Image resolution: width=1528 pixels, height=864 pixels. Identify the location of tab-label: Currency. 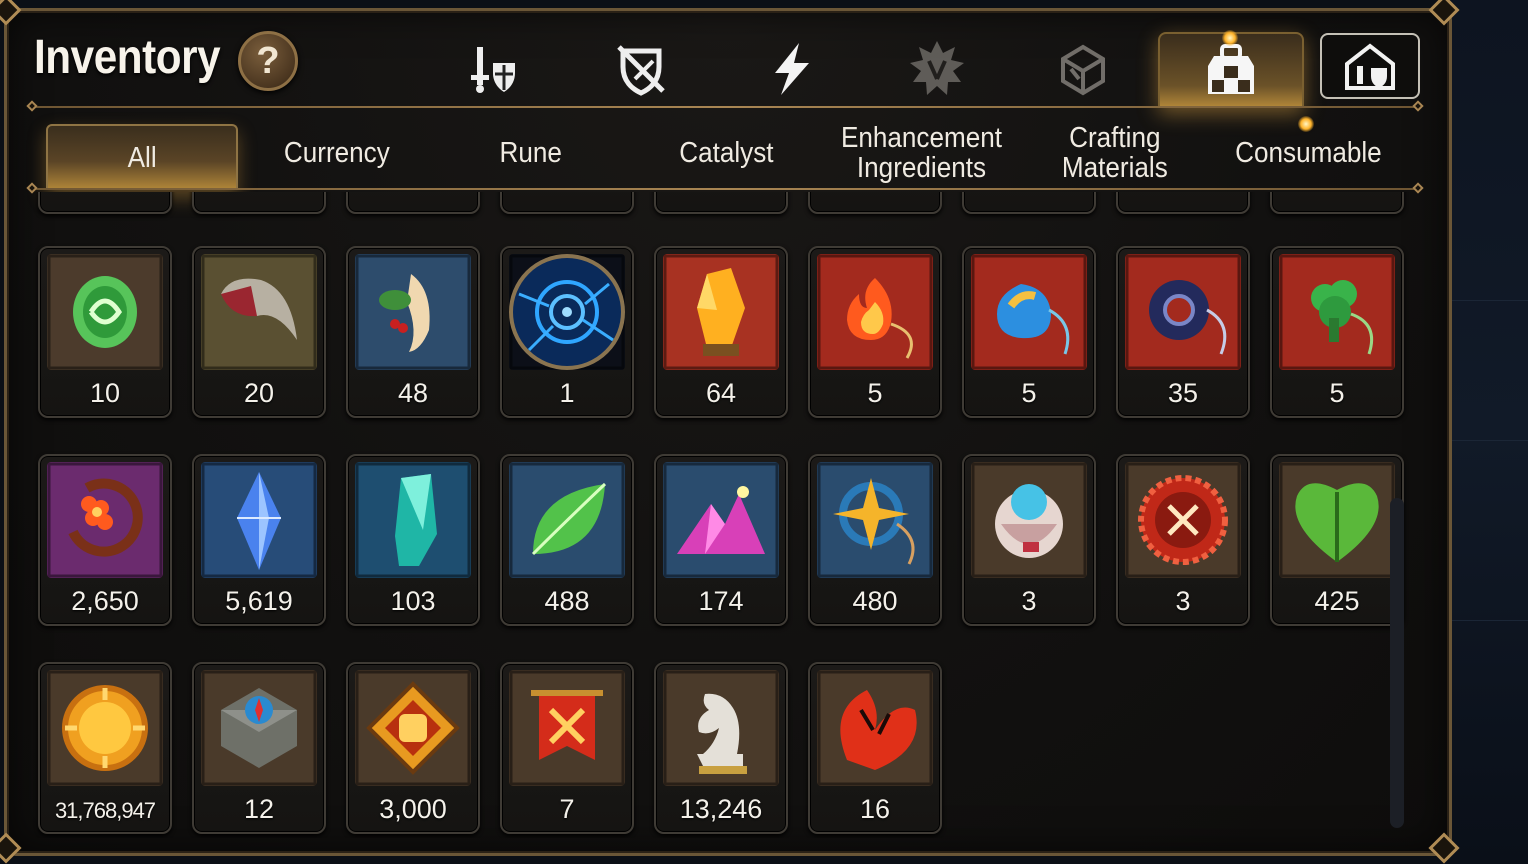
(337, 153).